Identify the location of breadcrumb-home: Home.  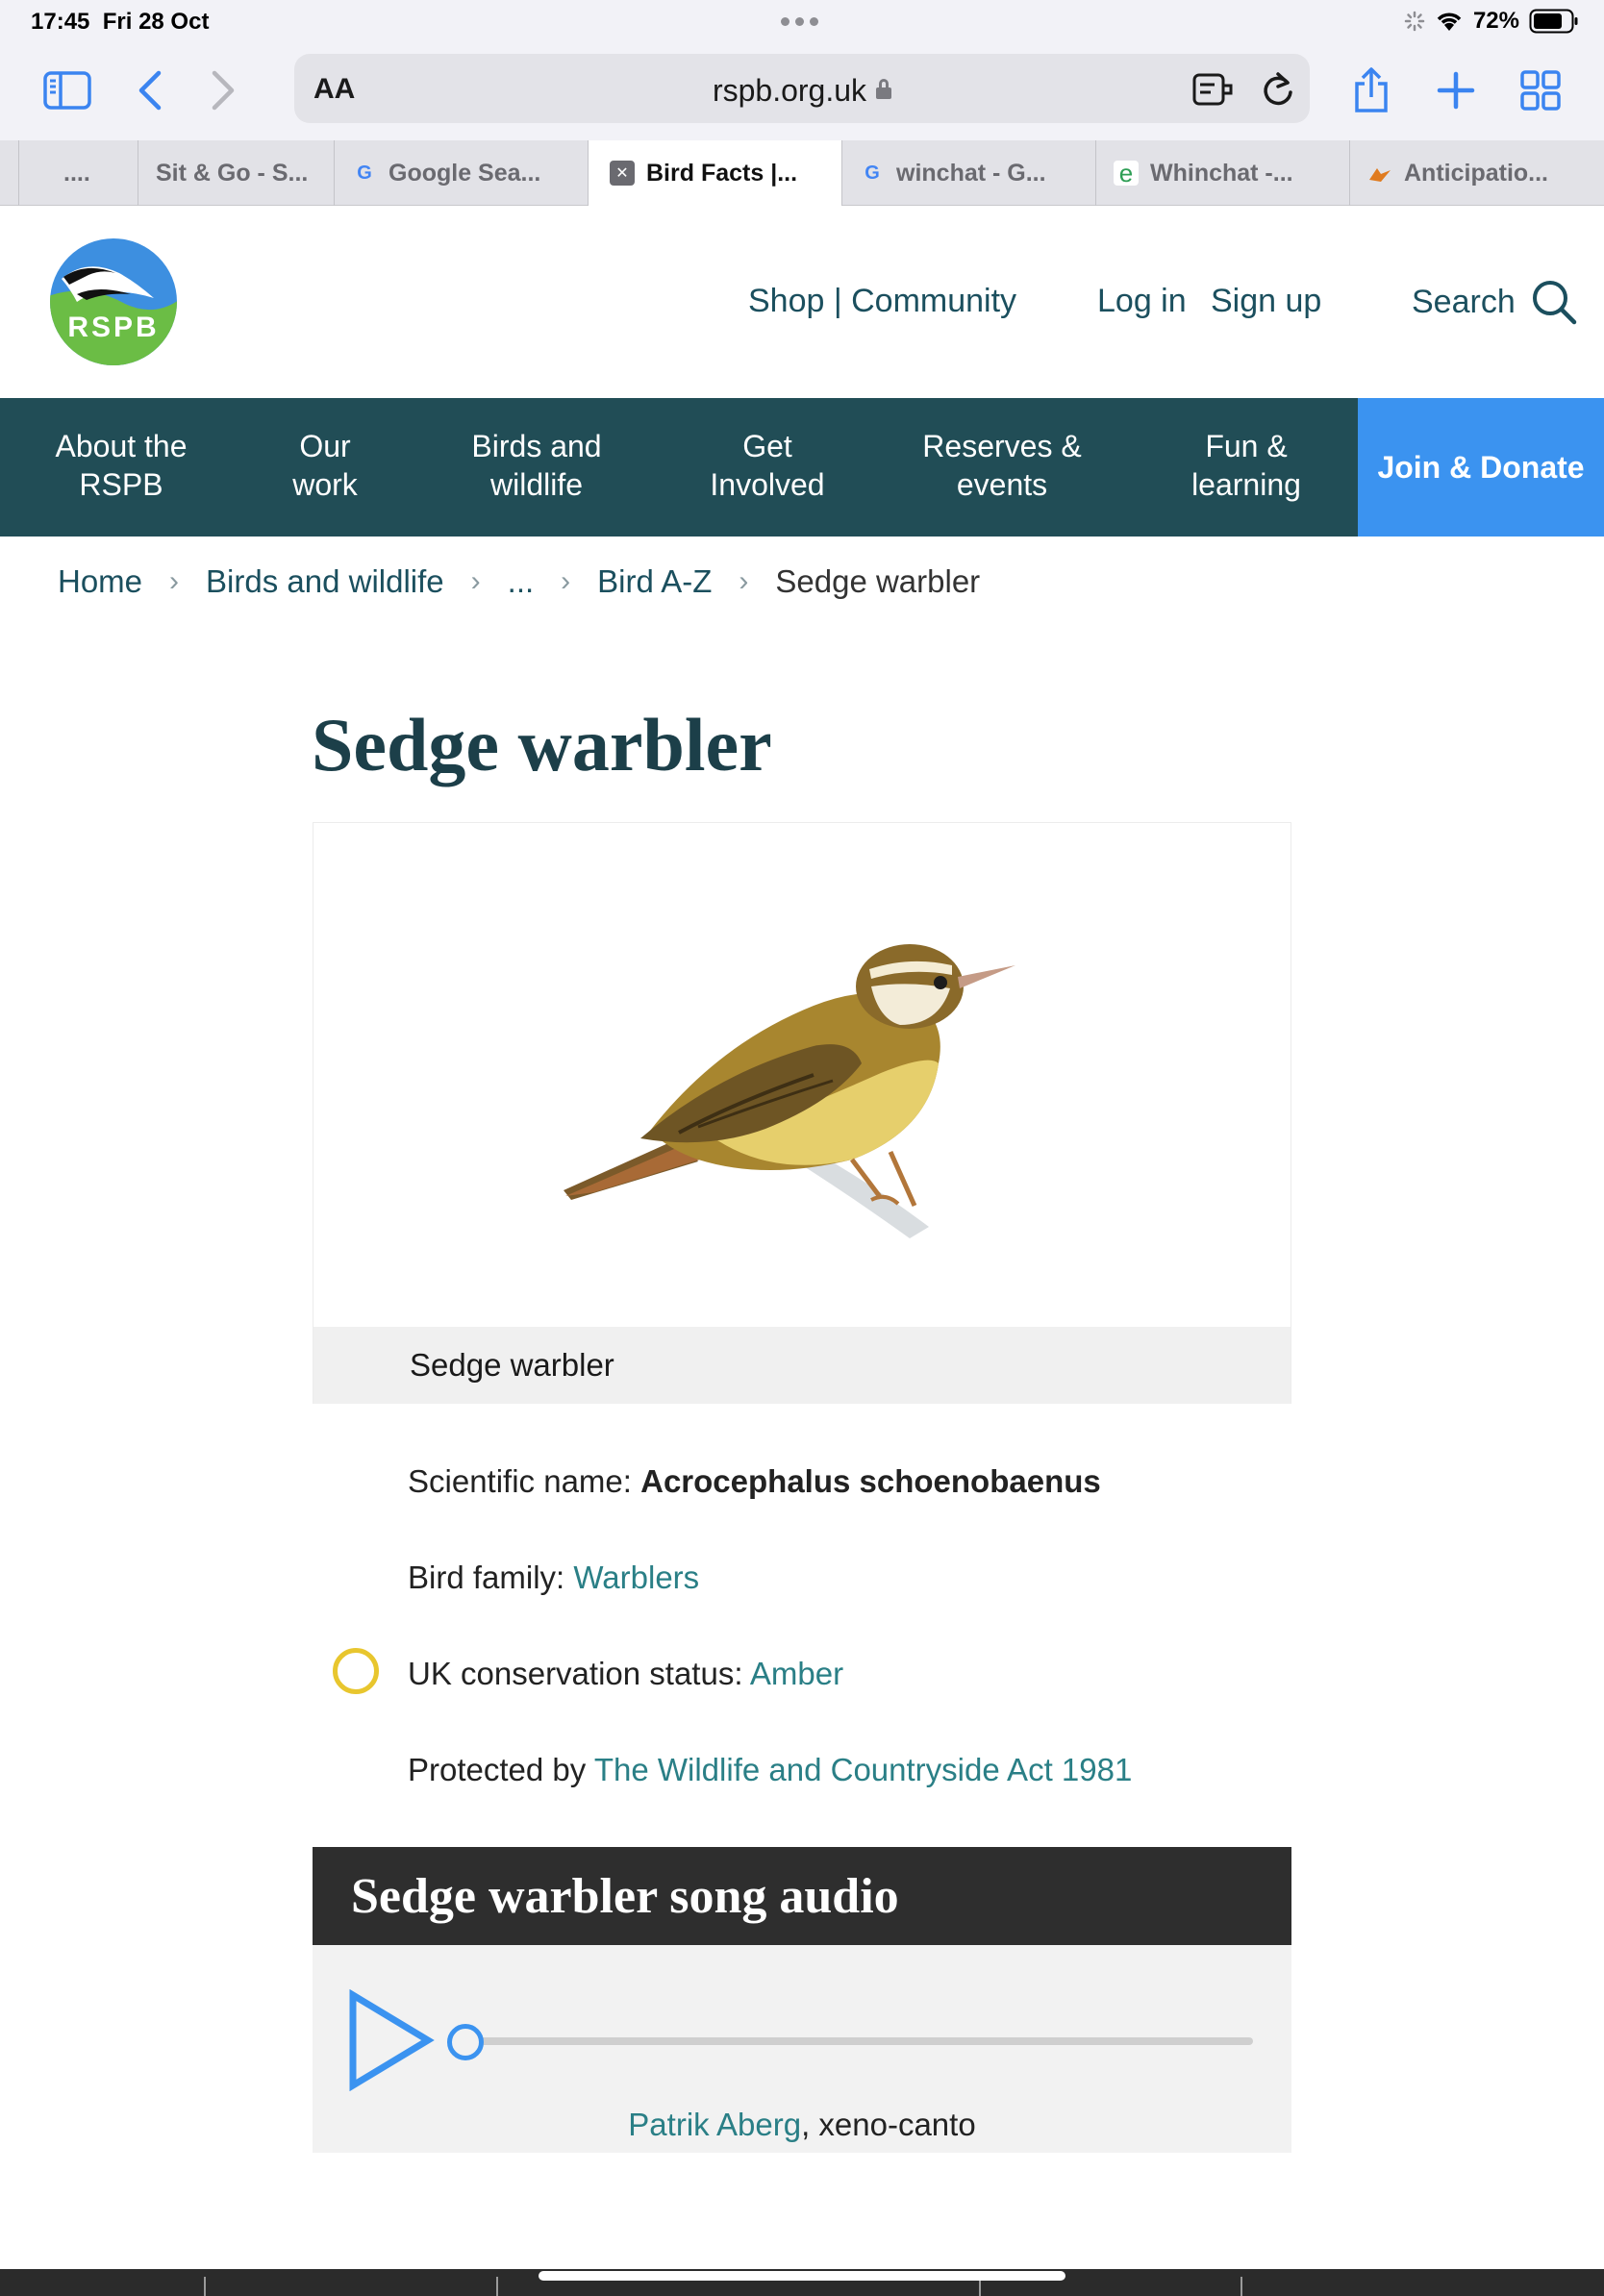
(100, 581).